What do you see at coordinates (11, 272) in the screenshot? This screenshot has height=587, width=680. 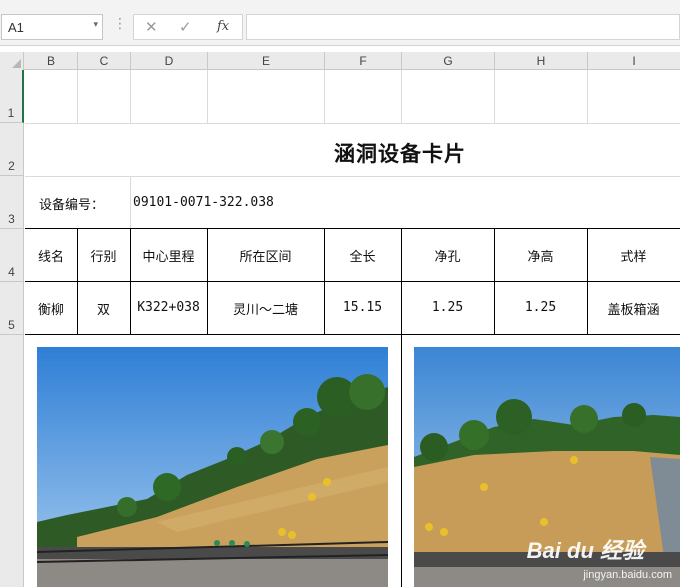 I see `row-header-4-label: 4` at bounding box center [11, 272].